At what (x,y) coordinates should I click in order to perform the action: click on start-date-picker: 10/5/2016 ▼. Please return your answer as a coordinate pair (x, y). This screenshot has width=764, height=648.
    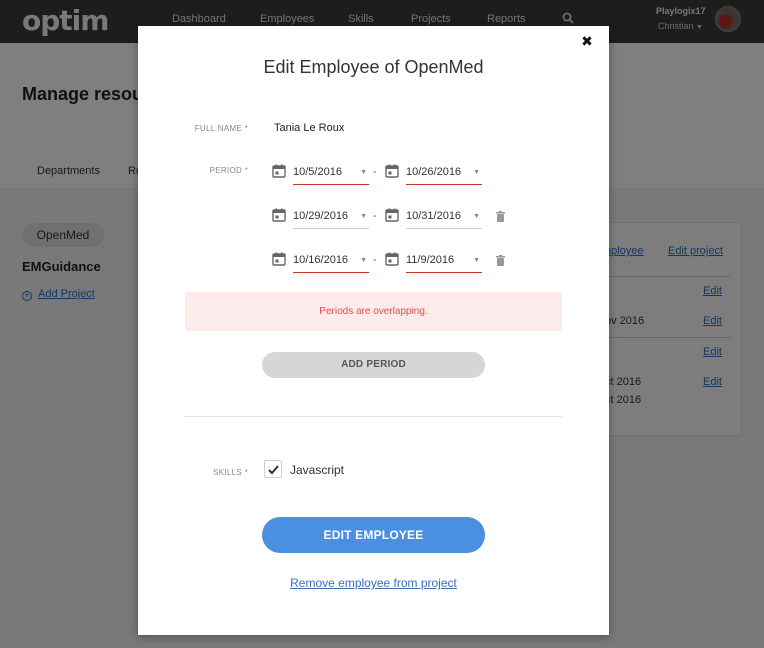
    Looking at the image, I should click on (331, 173).